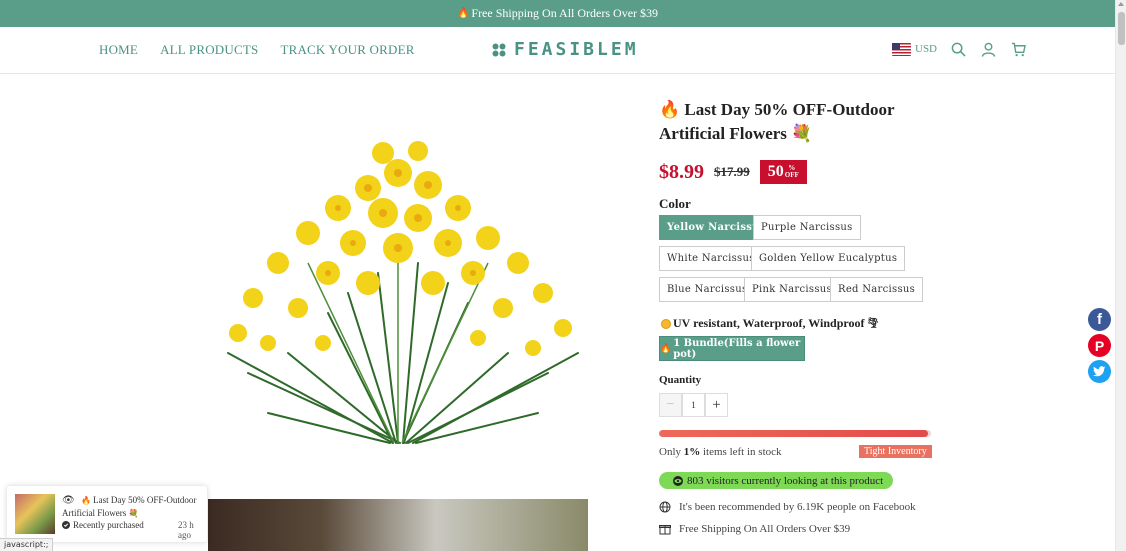  What do you see at coordinates (895, 451) in the screenshot?
I see `tight-inventory-badge: Tight Inventory` at bounding box center [895, 451].